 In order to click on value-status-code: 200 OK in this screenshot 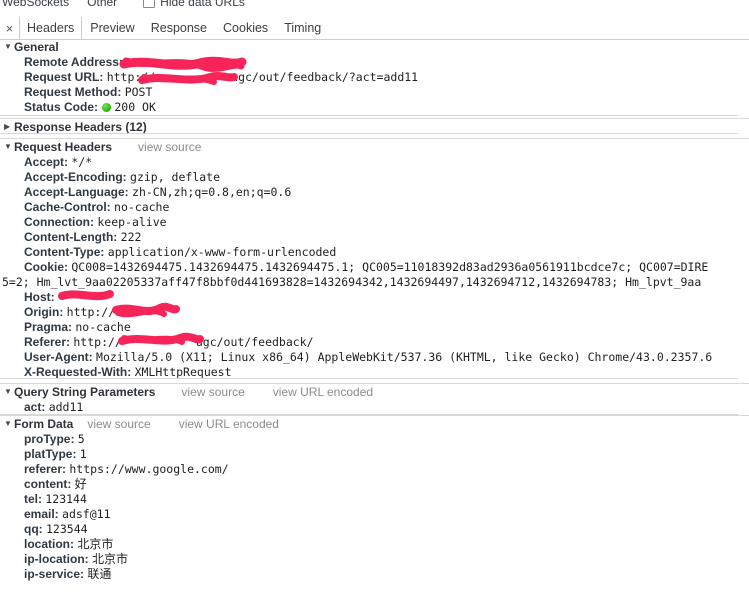, I will do `click(135, 107)`.